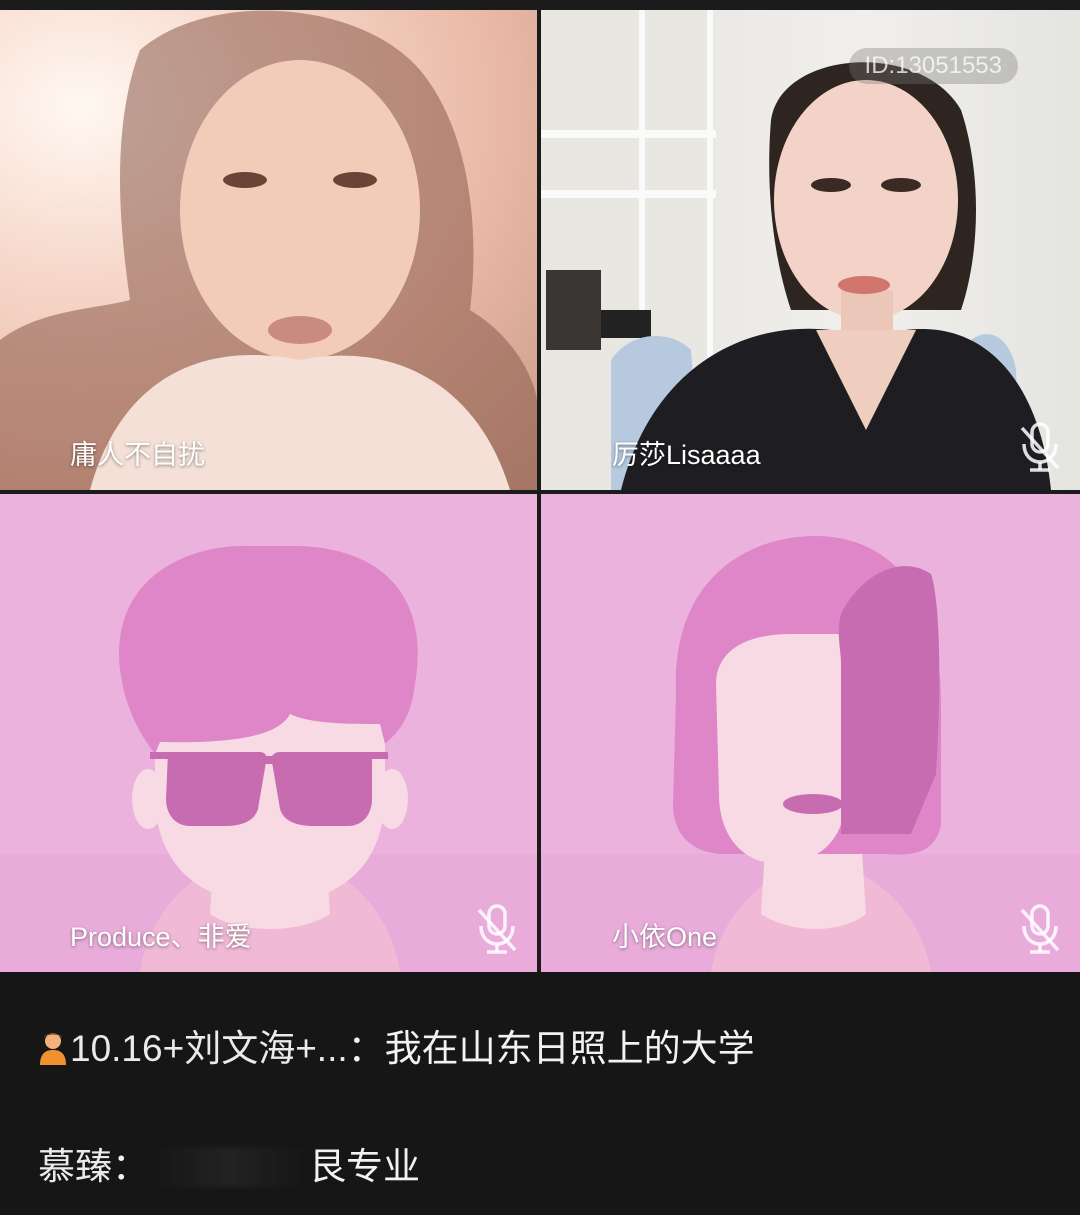 The image size is (1080, 1215). Describe the element at coordinates (53, 1049) in the screenshot. I see `user-avatar-icon` at that location.